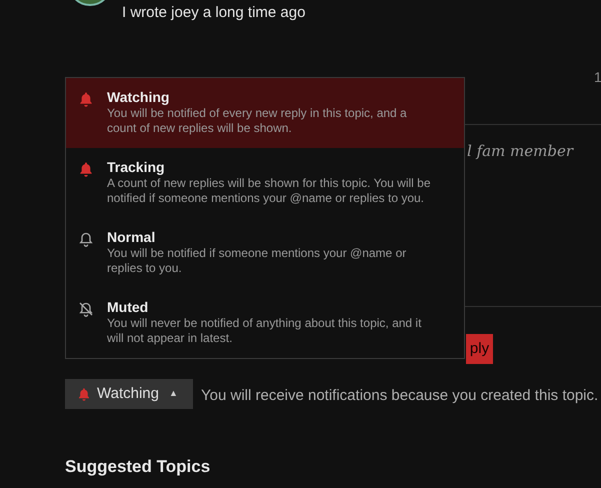  I want to click on option-title: Muted, so click(128, 307).